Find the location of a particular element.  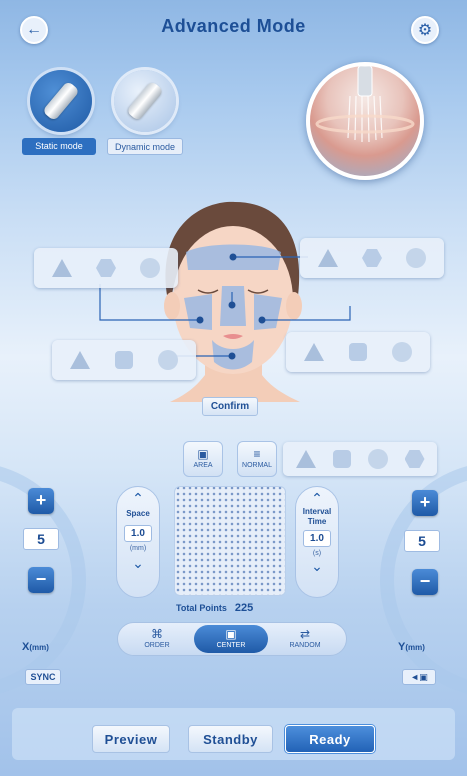

x-increase-button: + is located at coordinates (41, 501).